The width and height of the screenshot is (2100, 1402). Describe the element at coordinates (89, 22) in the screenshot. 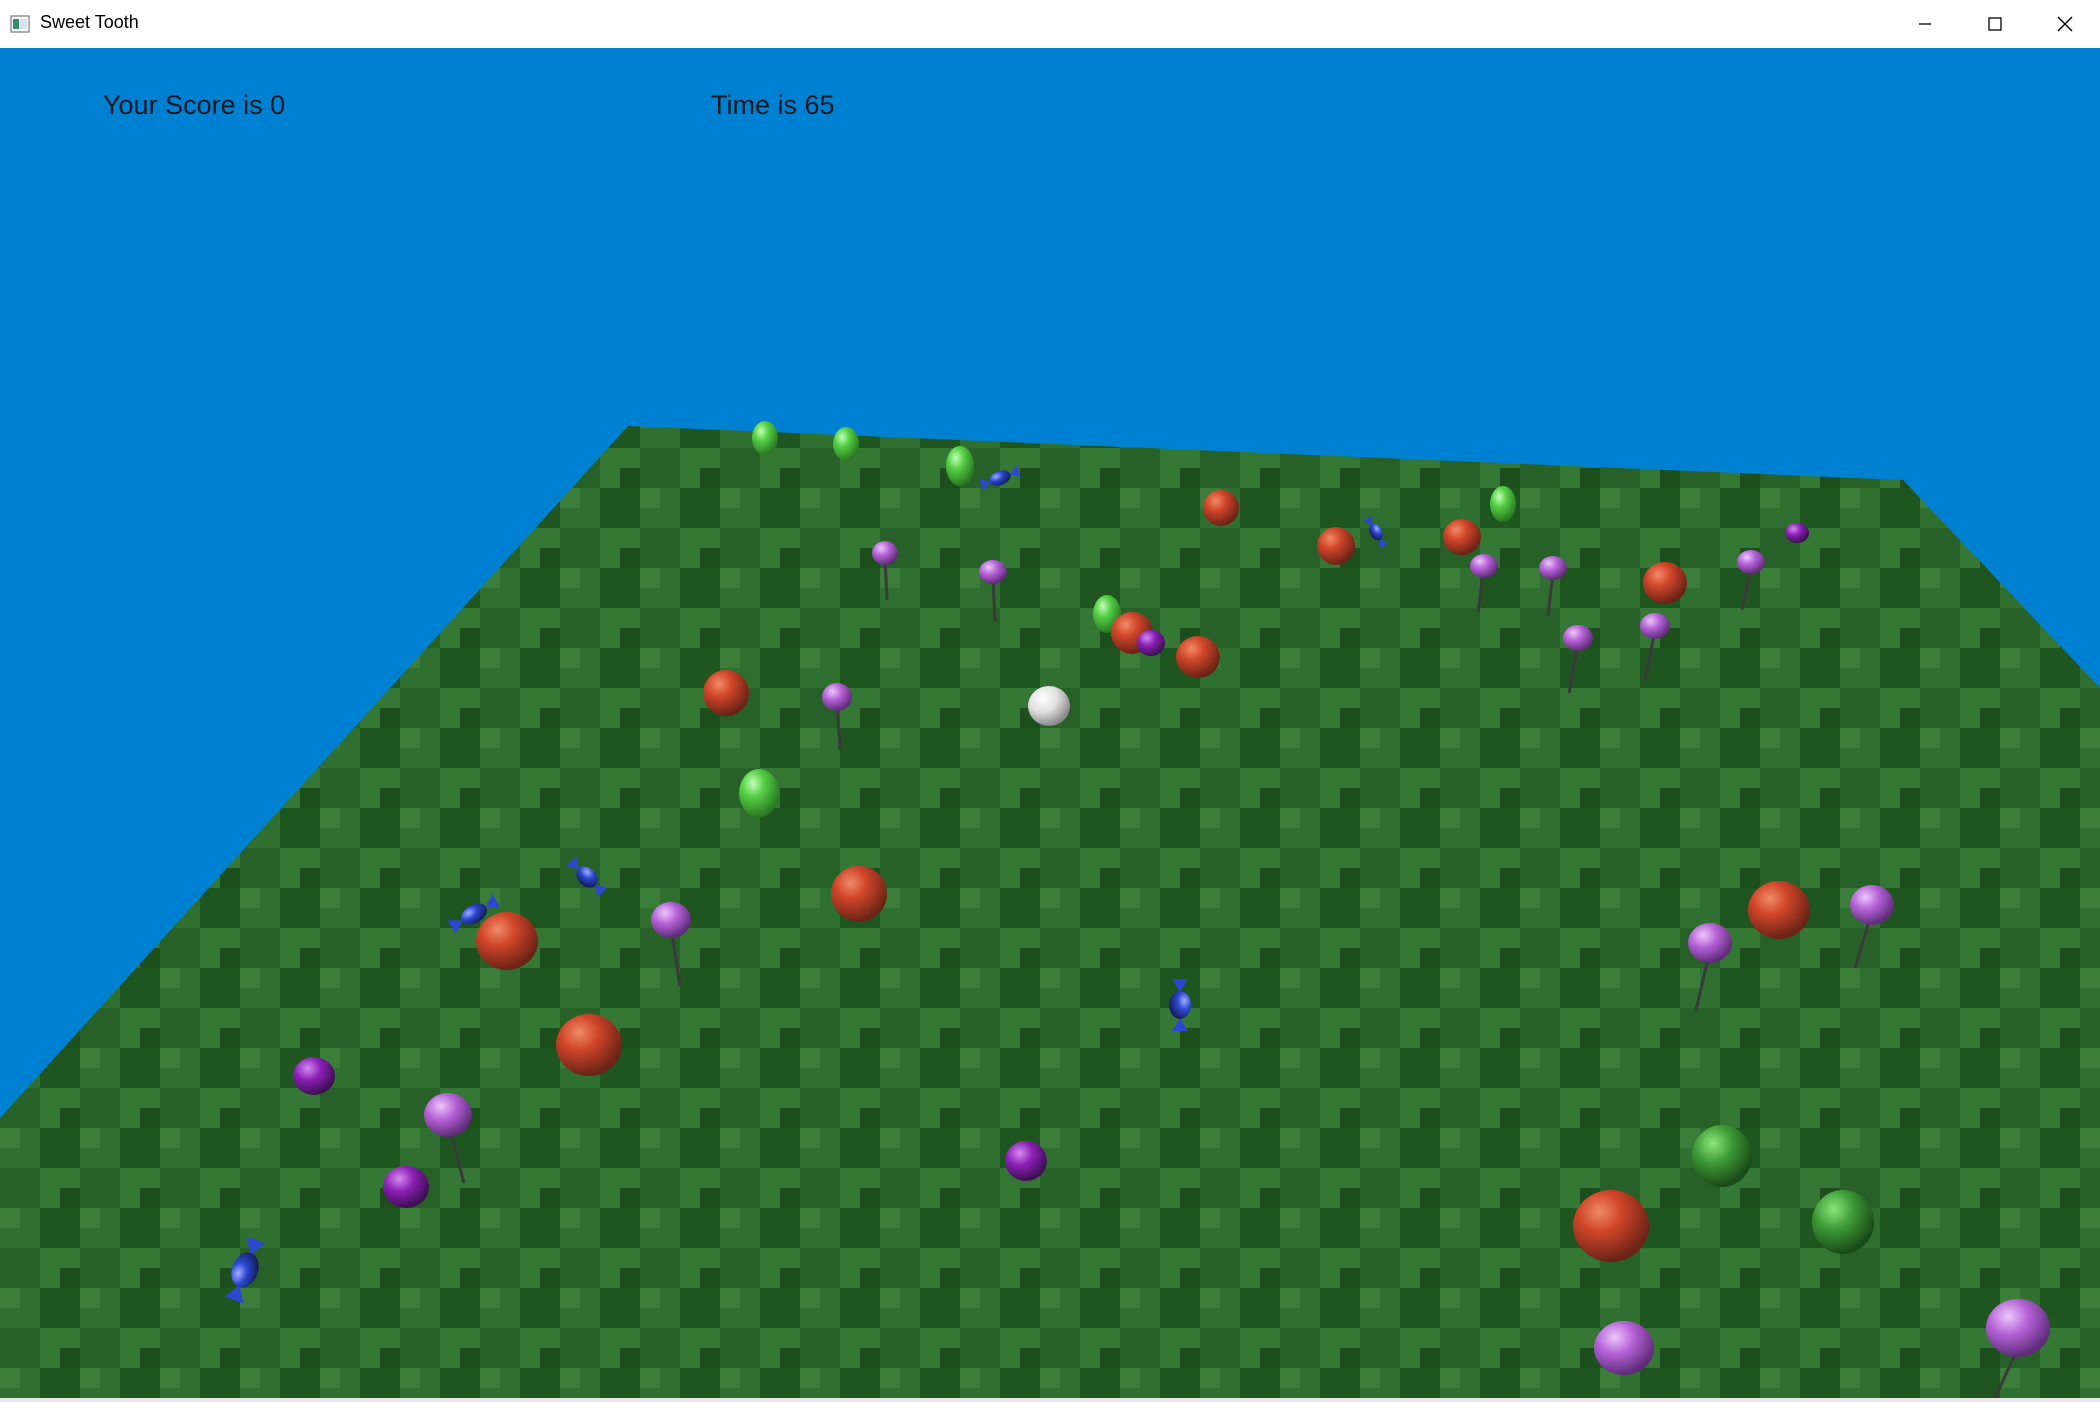

I see `window-title: Sweet Tooth` at that location.